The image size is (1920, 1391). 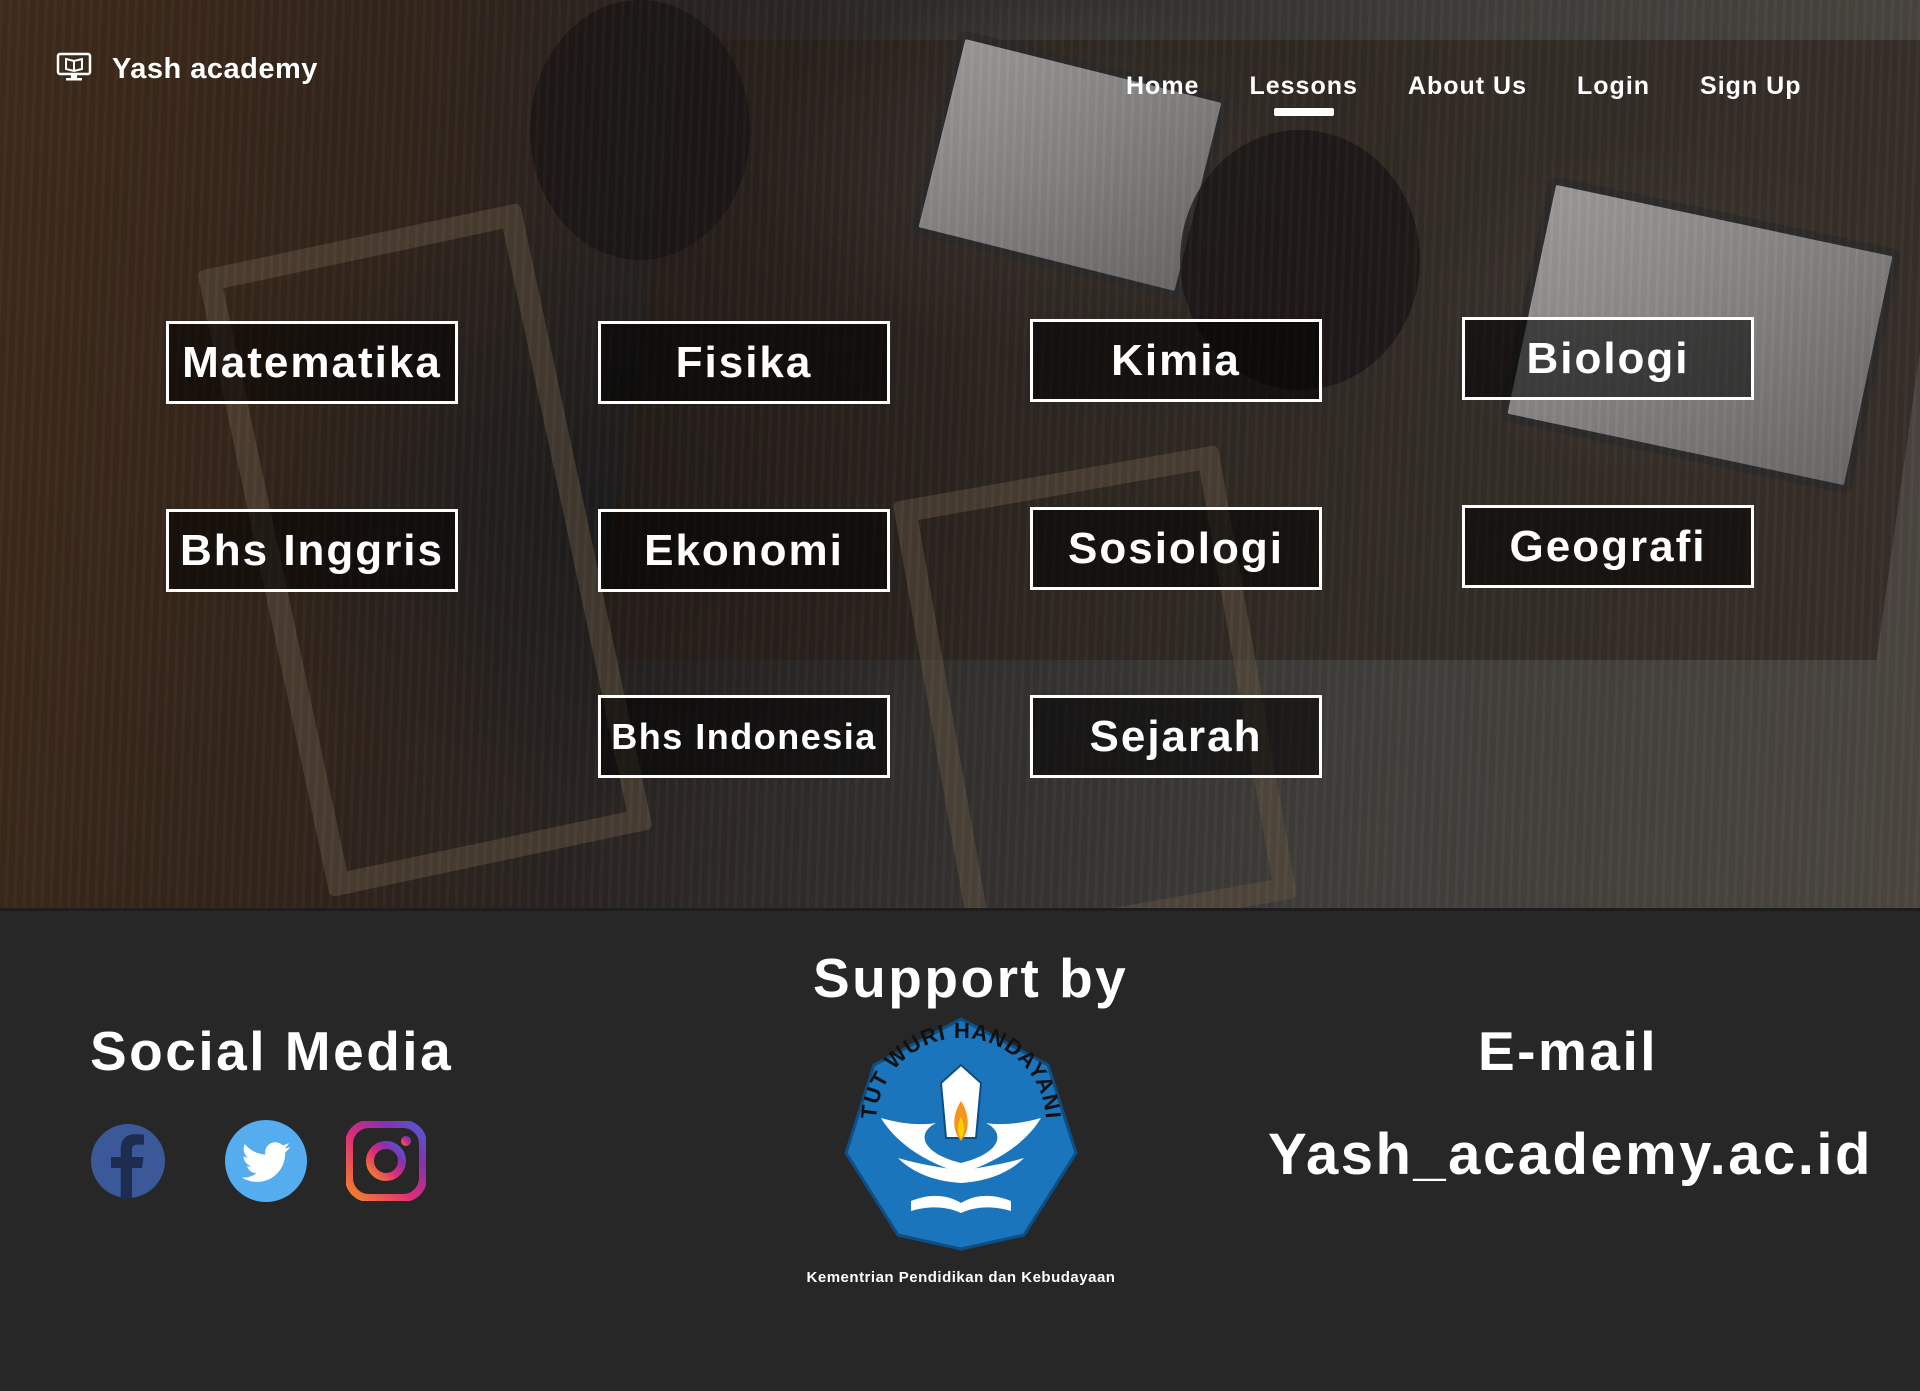 I want to click on nav-login: Login, so click(x=1613, y=86).